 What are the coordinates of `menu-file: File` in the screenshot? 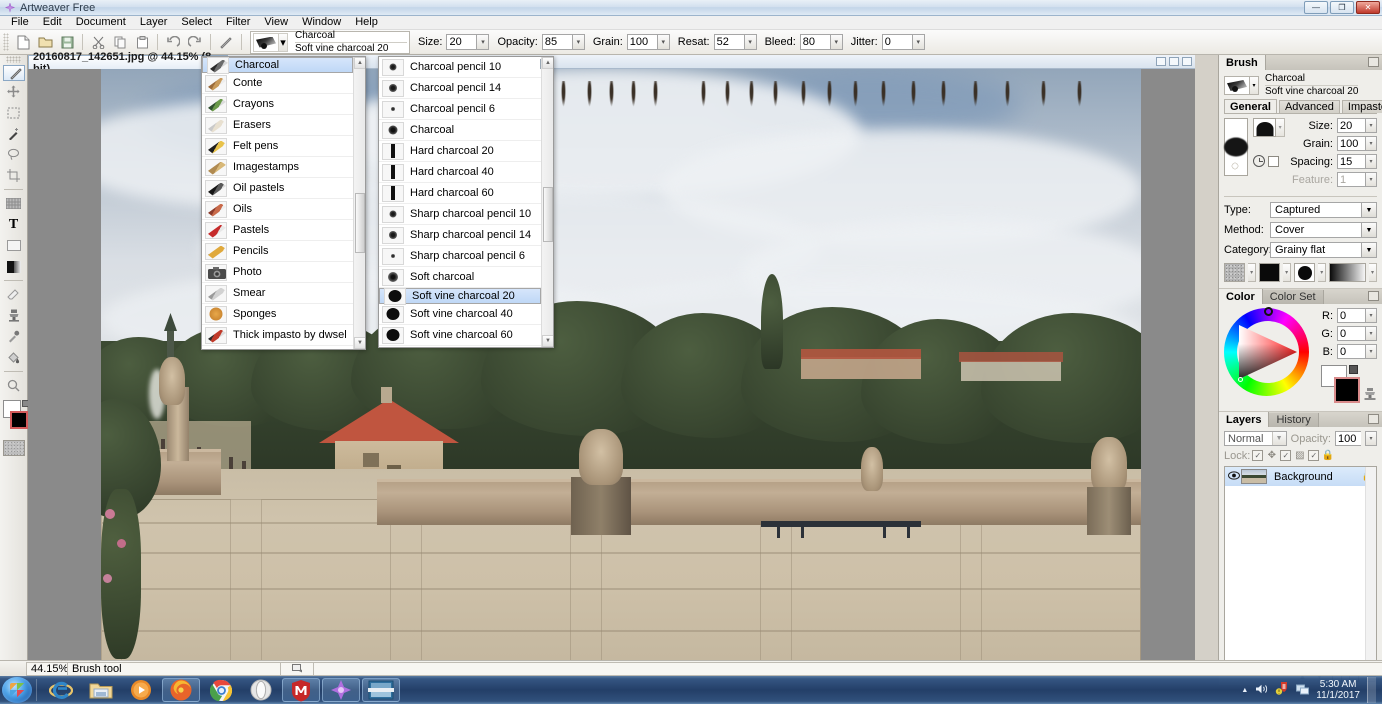 It's located at (20, 22).